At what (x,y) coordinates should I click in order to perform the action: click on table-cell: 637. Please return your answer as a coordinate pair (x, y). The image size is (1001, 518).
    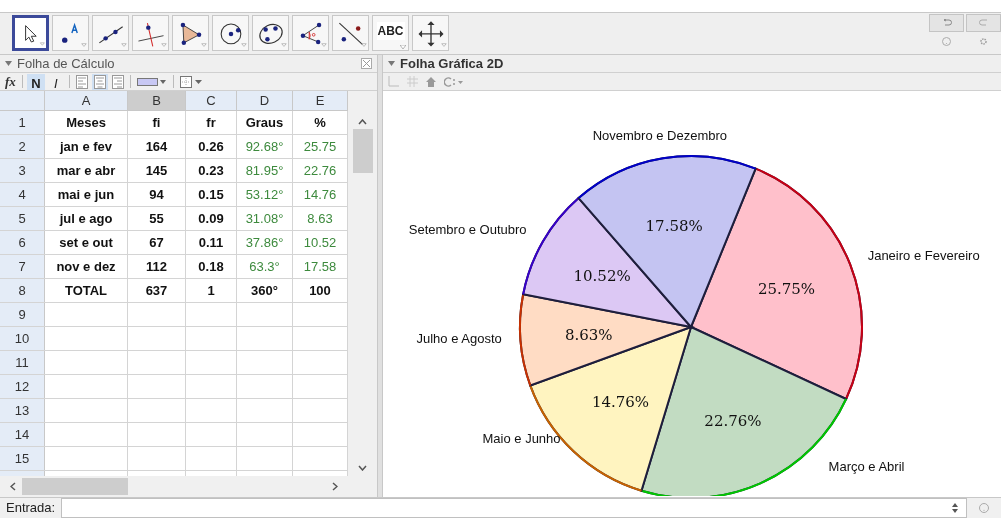
    Looking at the image, I should click on (157, 290).